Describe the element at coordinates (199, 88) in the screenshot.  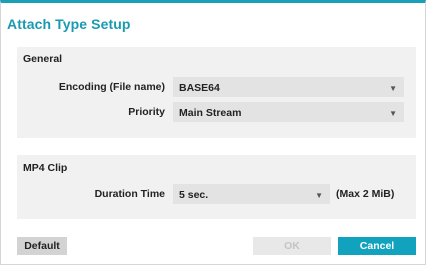
I see `encoding-value: BASE64` at that location.